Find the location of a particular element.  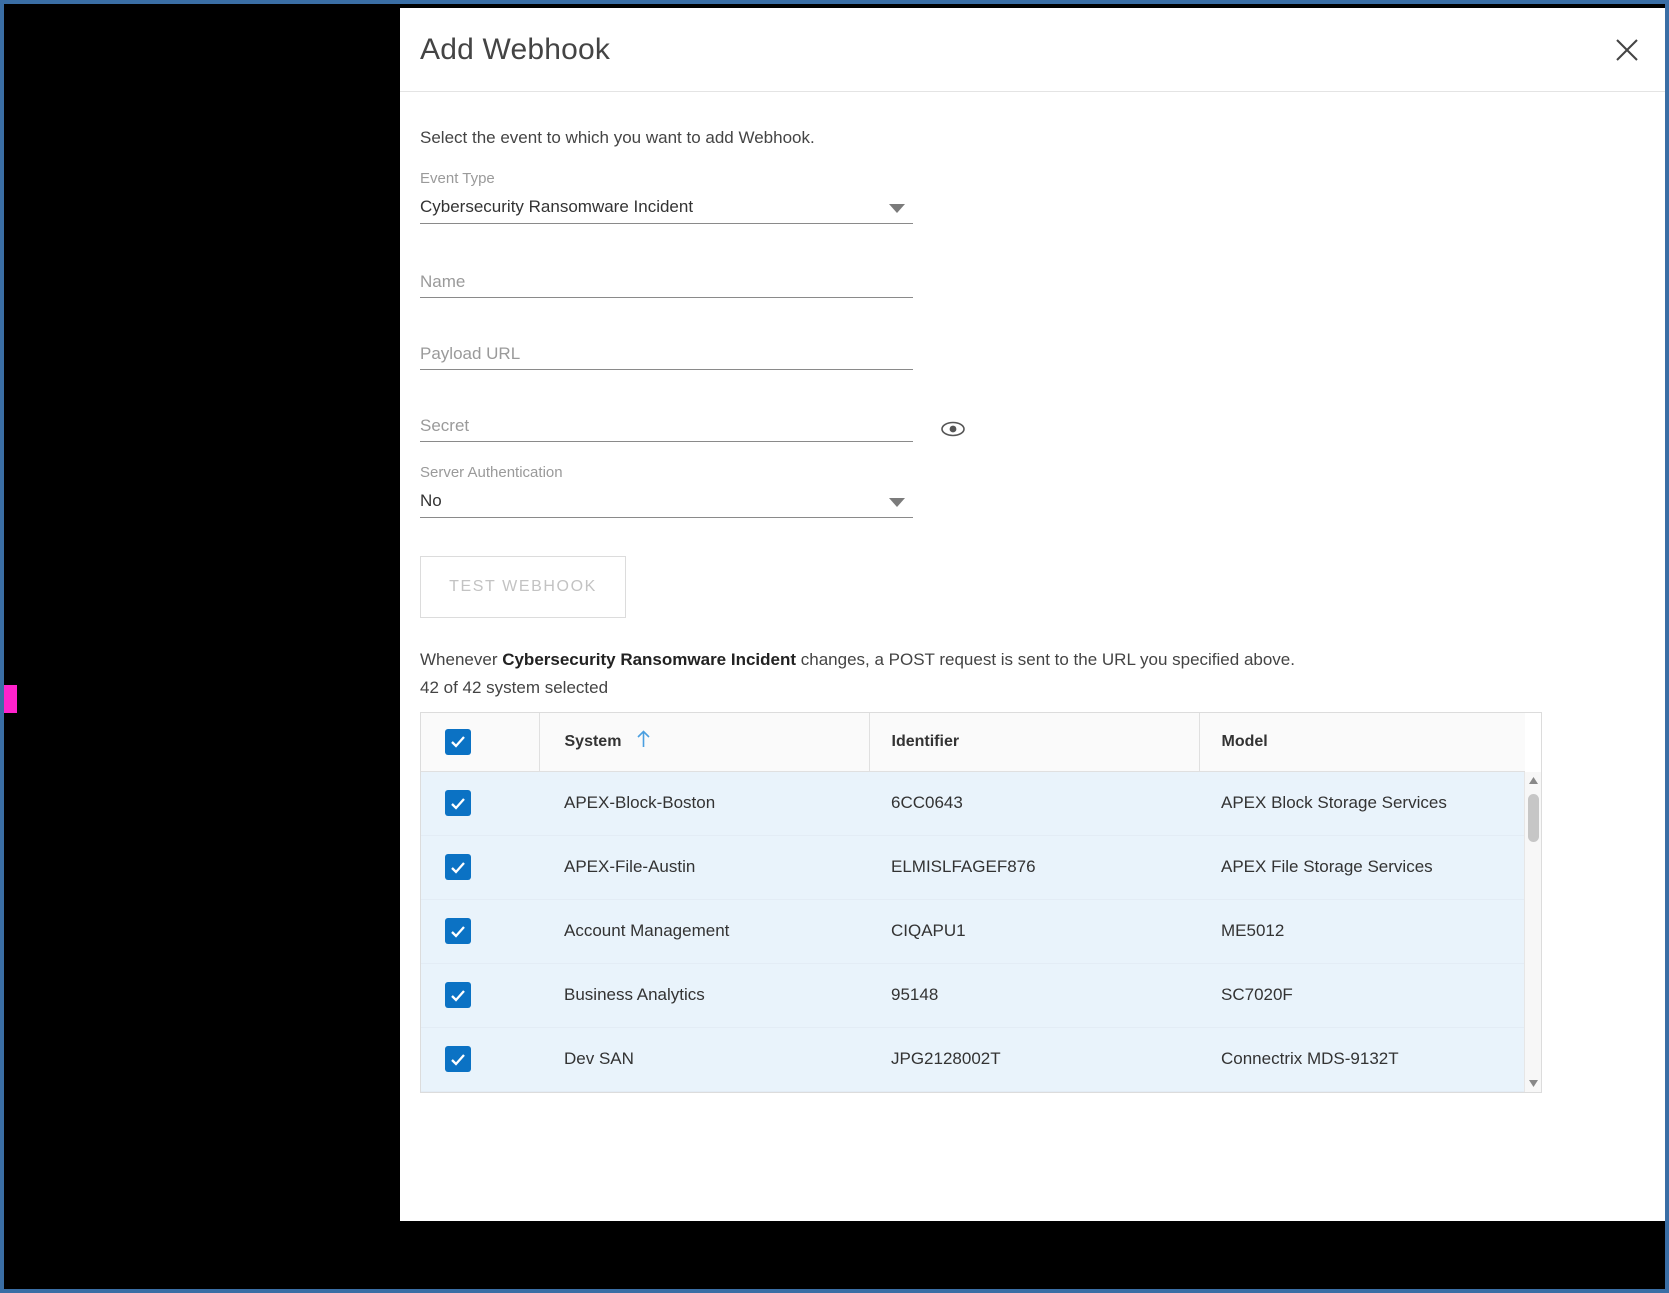

select-all-header is located at coordinates (480, 742).